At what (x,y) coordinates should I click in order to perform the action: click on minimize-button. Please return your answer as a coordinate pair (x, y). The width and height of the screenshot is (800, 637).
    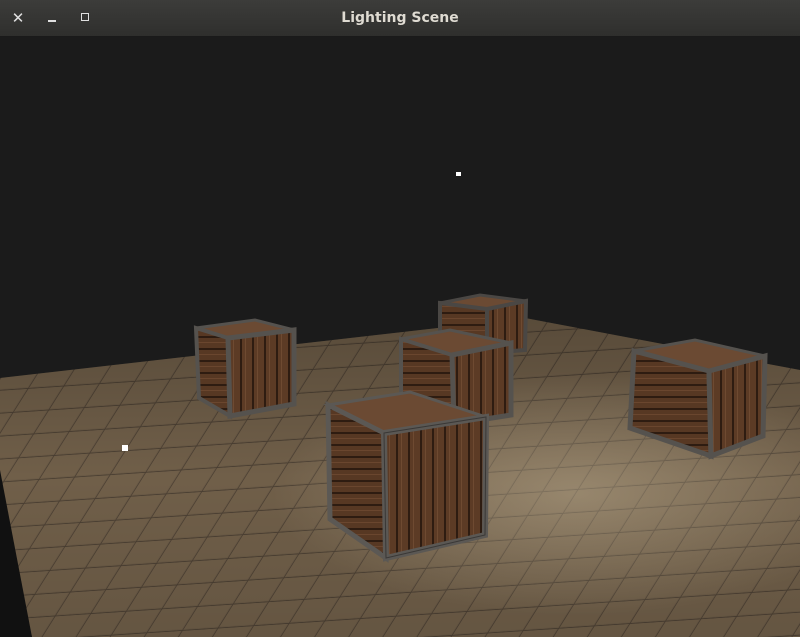
    Looking at the image, I should click on (52, 18).